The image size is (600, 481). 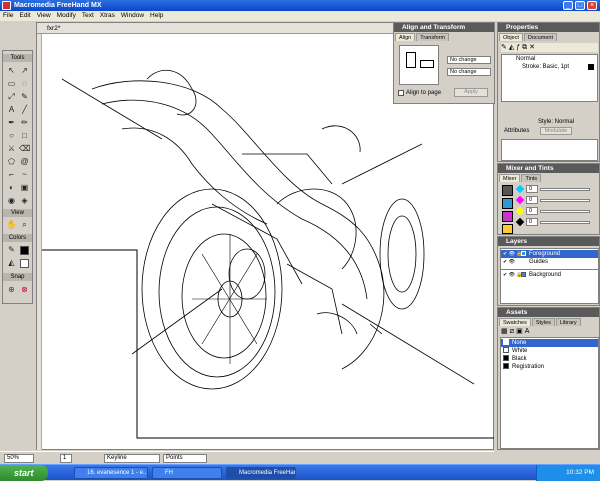 I want to click on subselect-tool-icon: ↗, so click(x=24, y=70).